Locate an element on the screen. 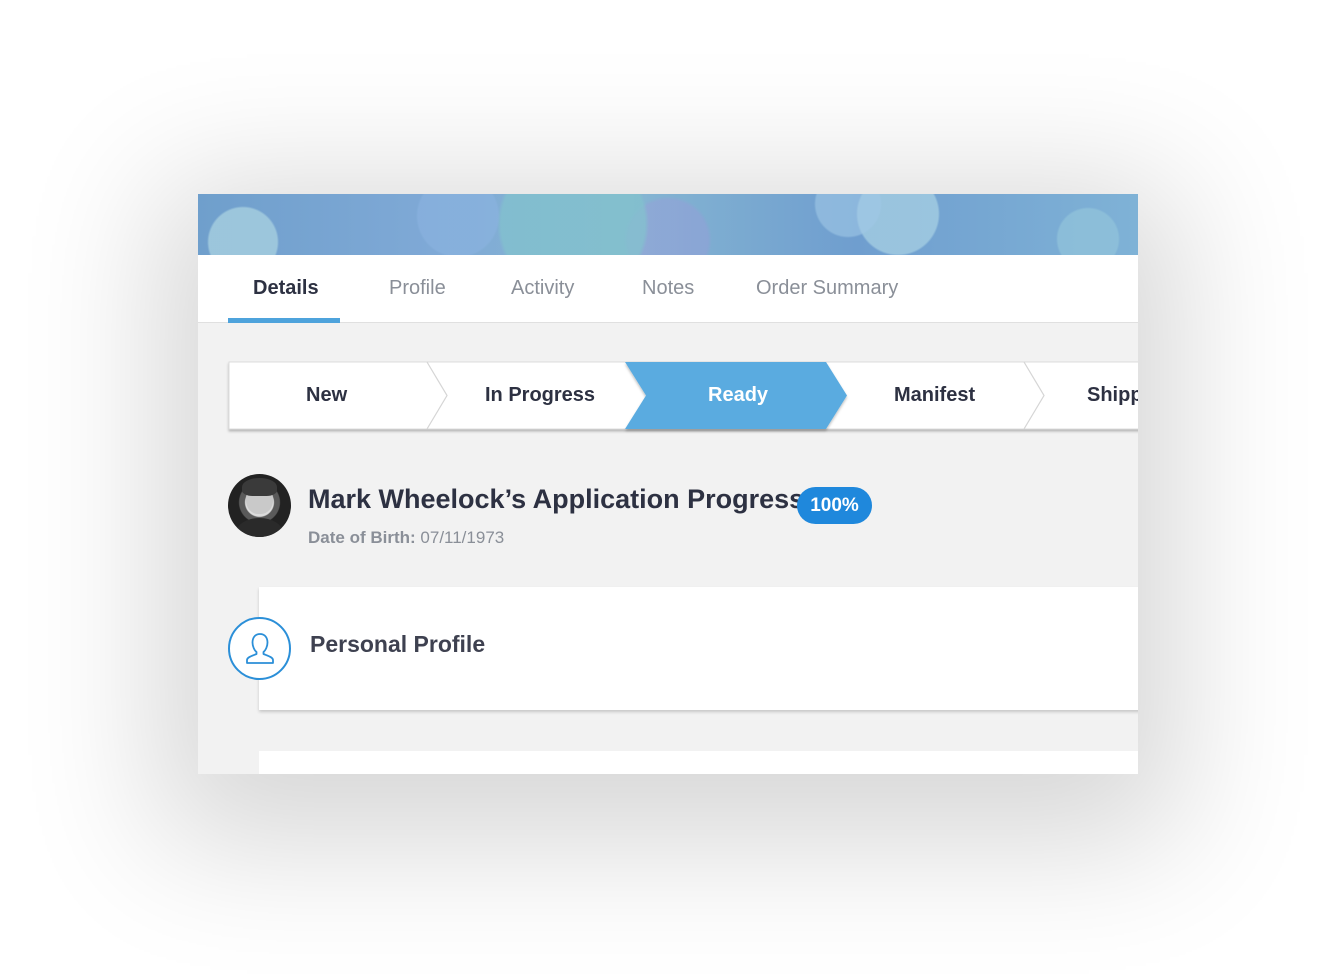 This screenshot has width=1336, height=976. tab-activity: Activity is located at coordinates (542, 289).